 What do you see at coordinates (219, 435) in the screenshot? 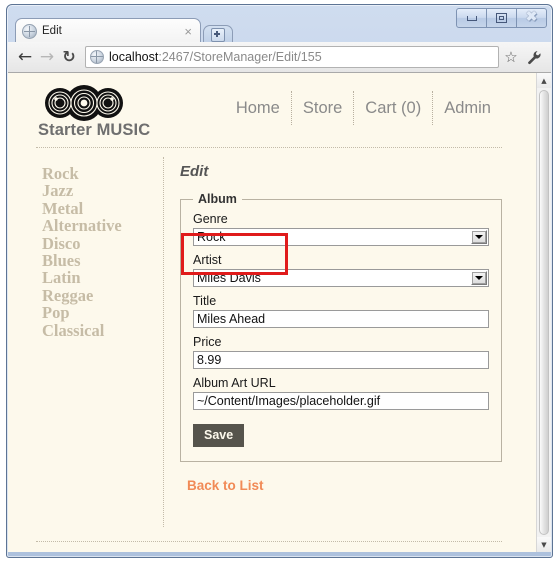
I see `save-button: Save` at bounding box center [219, 435].